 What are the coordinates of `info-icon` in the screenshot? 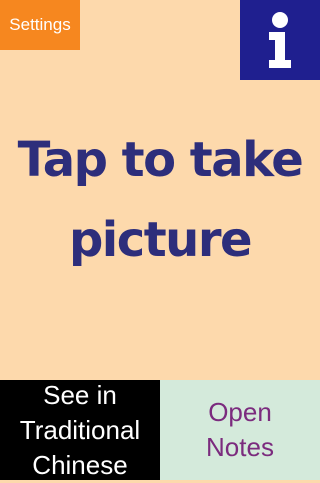 It's located at (280, 40).